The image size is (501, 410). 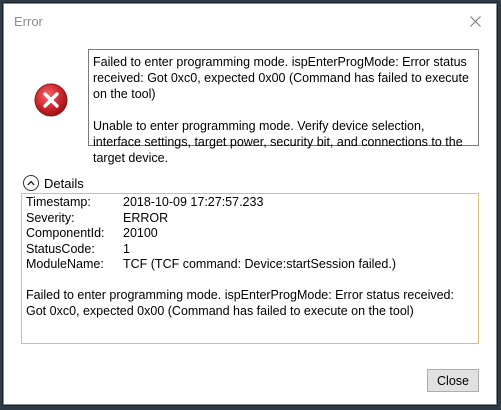 What do you see at coordinates (60, 248) in the screenshot?
I see `detail-key: StatusCode:` at bounding box center [60, 248].